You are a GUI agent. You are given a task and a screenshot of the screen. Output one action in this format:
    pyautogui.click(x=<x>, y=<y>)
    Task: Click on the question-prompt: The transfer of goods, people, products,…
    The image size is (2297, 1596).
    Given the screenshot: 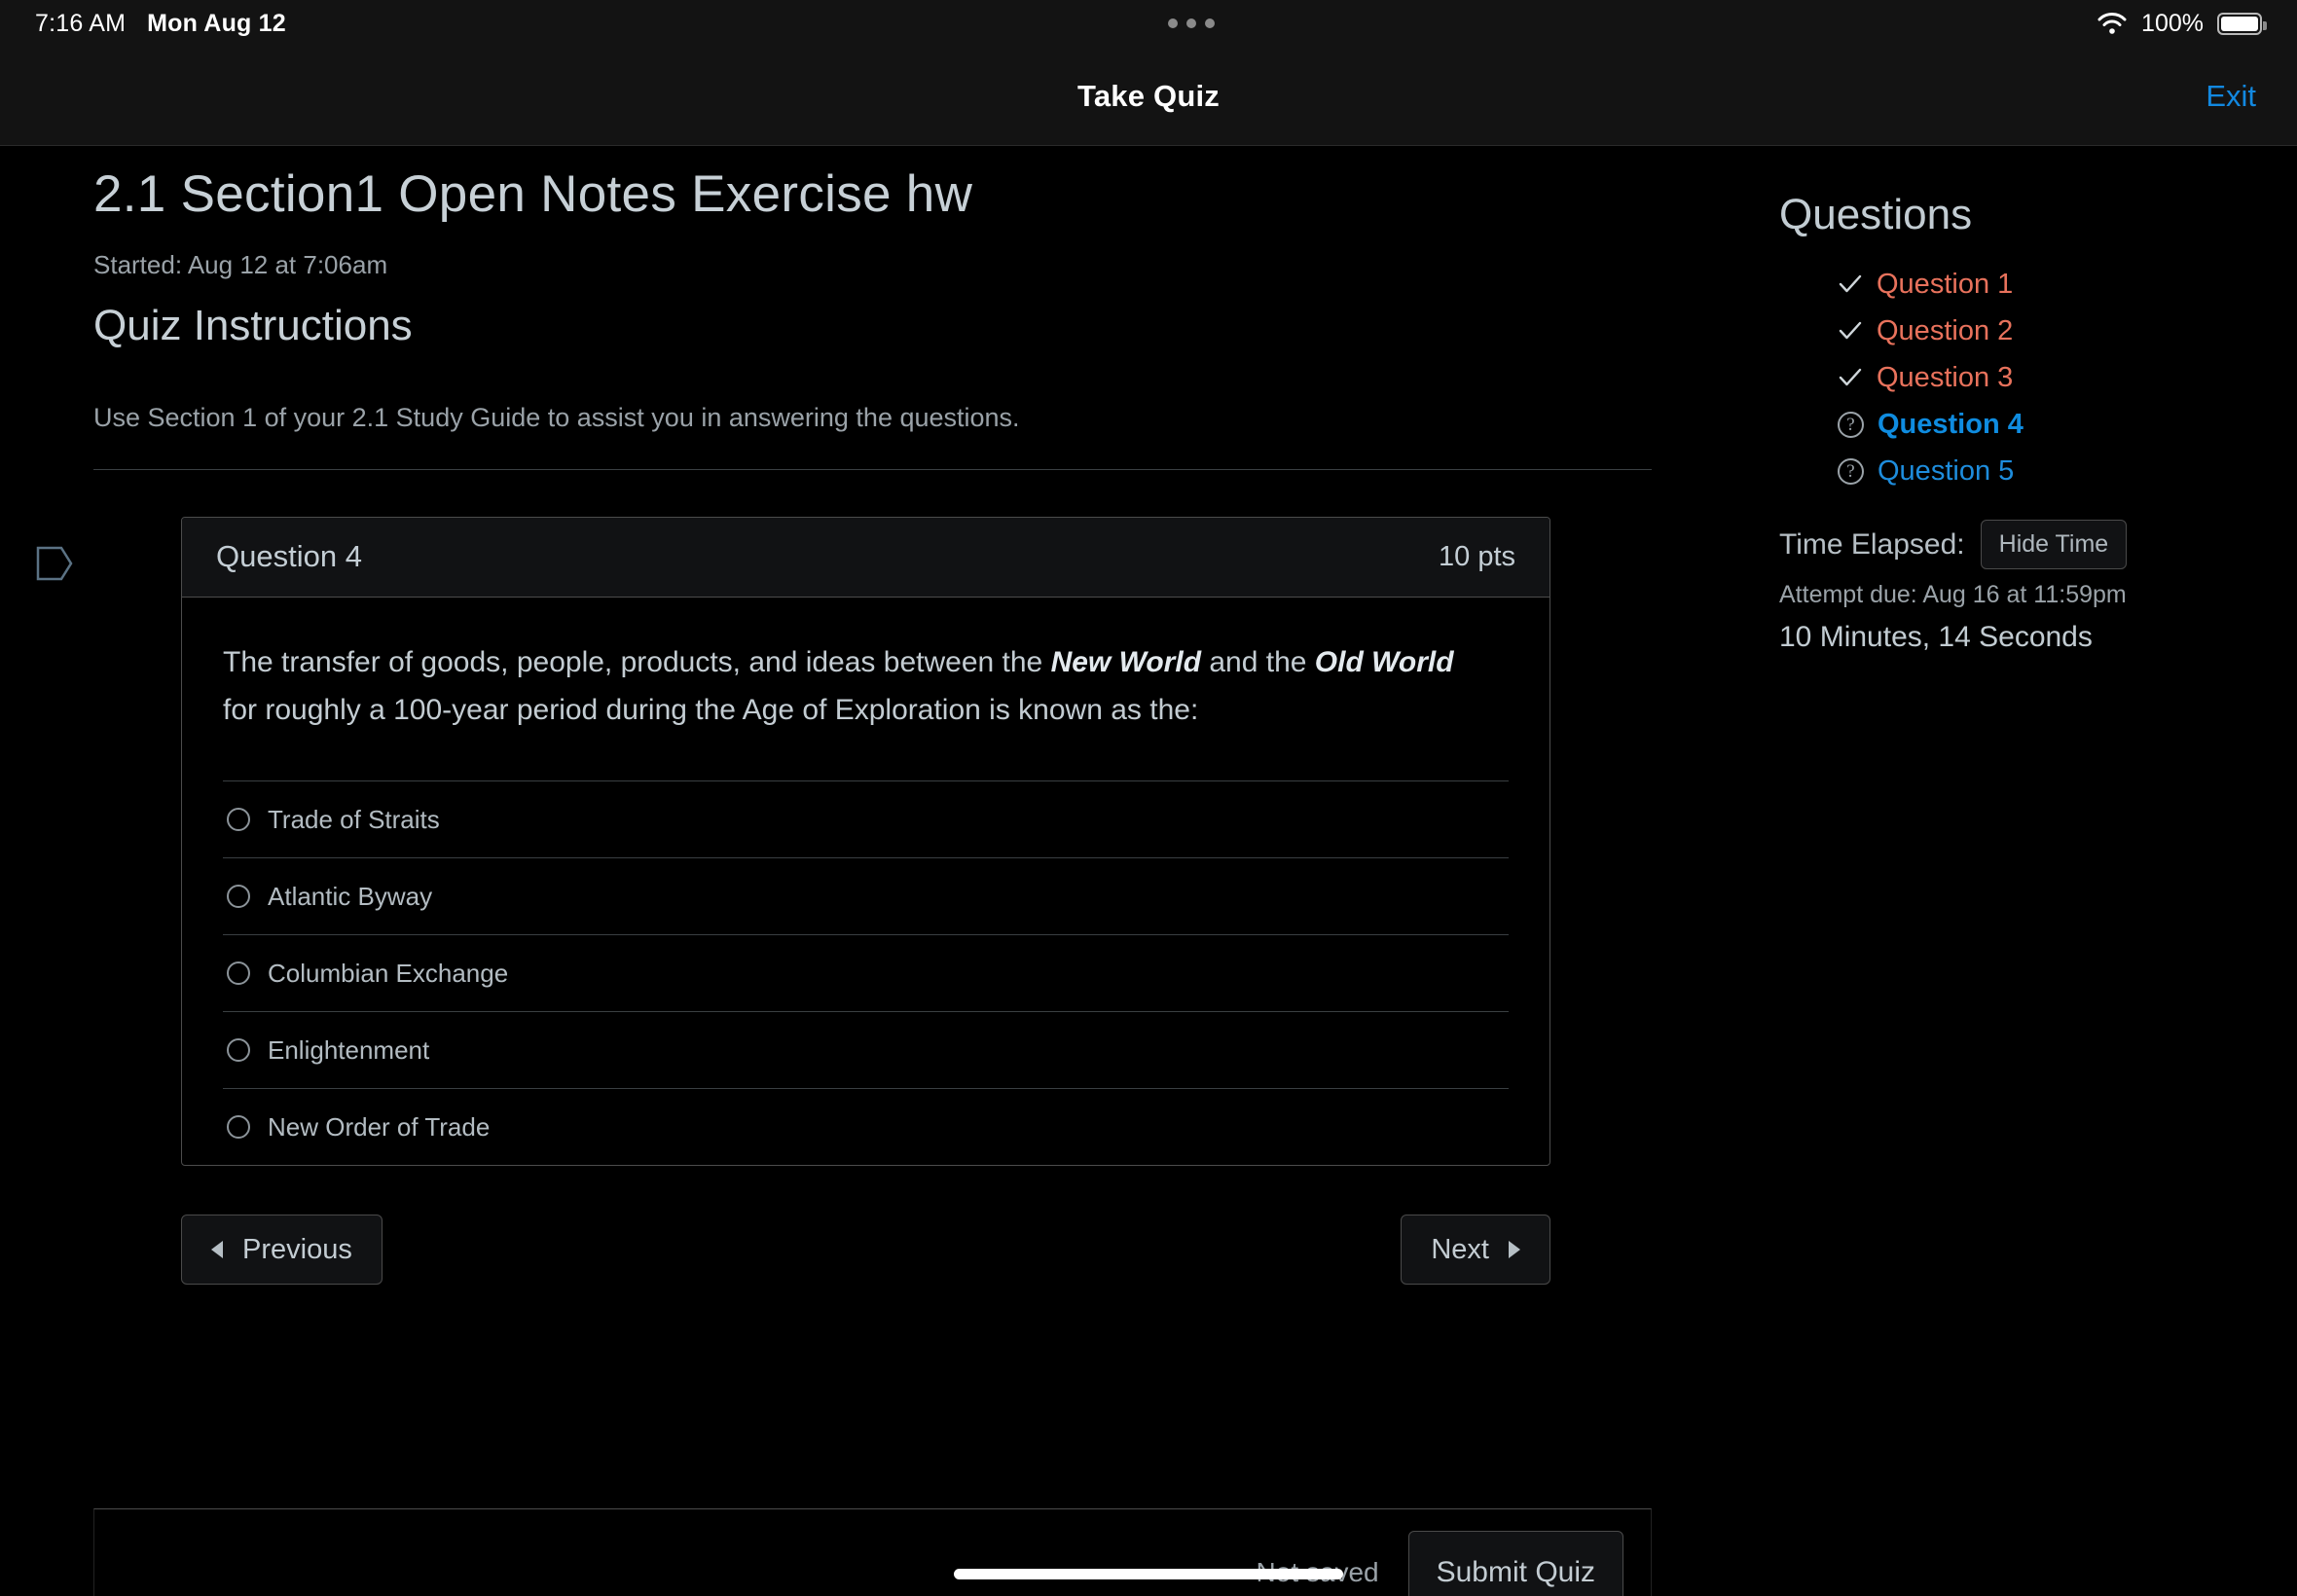 What is the action you would take?
    pyautogui.click(x=841, y=686)
    